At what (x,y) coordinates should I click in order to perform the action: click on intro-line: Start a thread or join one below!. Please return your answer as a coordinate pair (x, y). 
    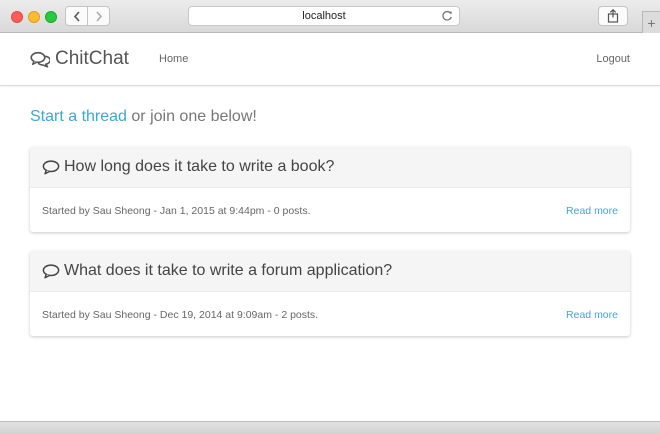
    Looking at the image, I should click on (143, 117).